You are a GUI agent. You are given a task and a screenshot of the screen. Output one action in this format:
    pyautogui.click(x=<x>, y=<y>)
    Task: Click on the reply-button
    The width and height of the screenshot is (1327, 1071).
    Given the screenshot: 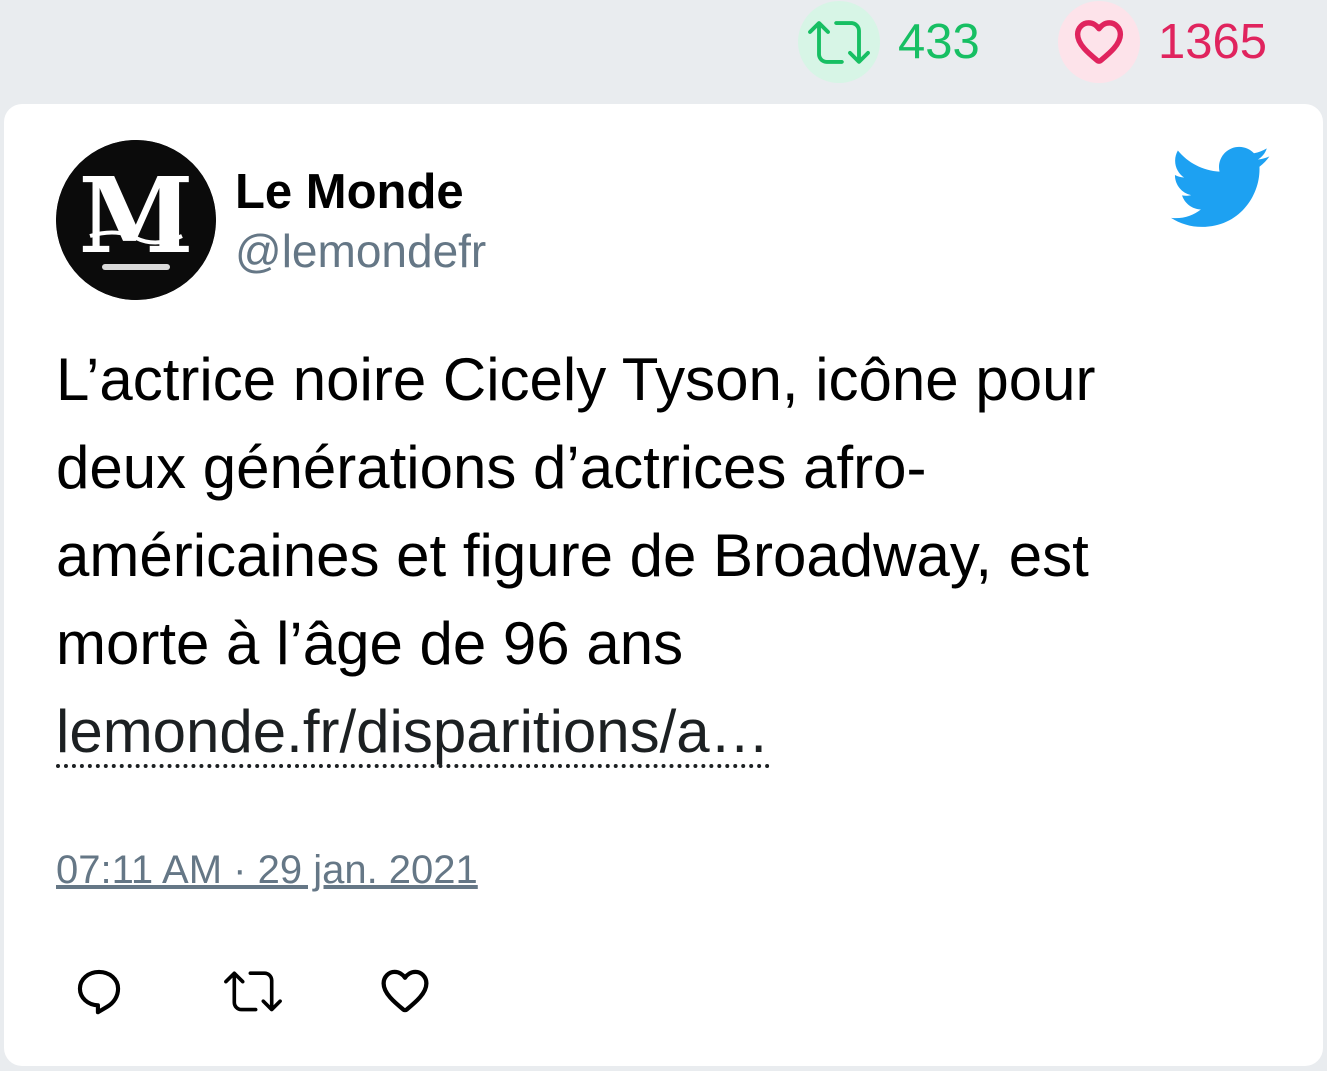 What is the action you would take?
    pyautogui.click(x=99, y=991)
    